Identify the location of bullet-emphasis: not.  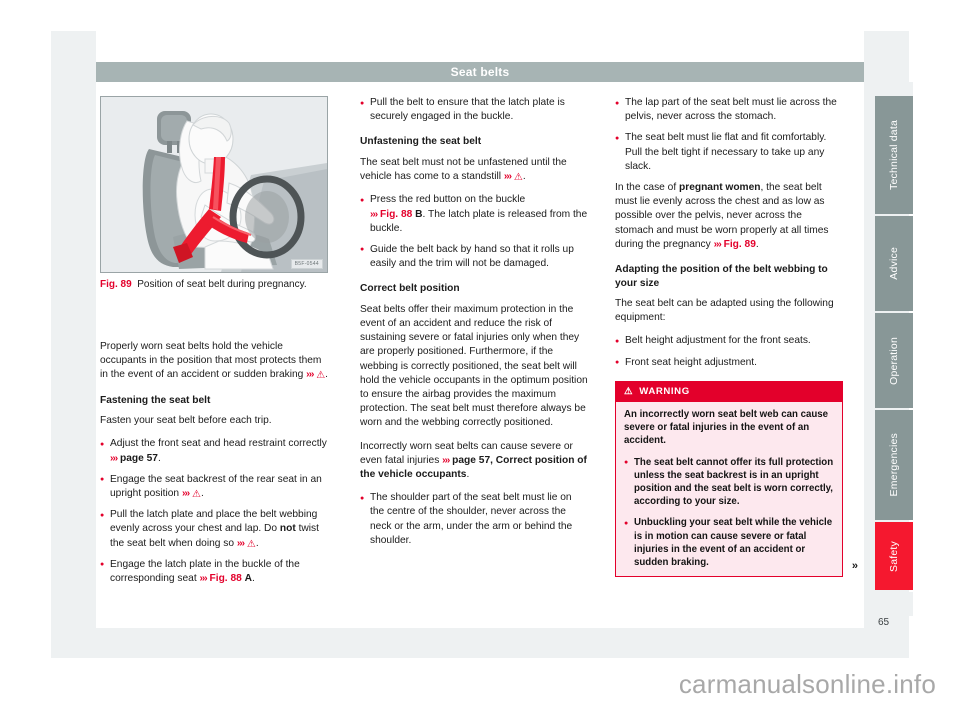
(287, 529).